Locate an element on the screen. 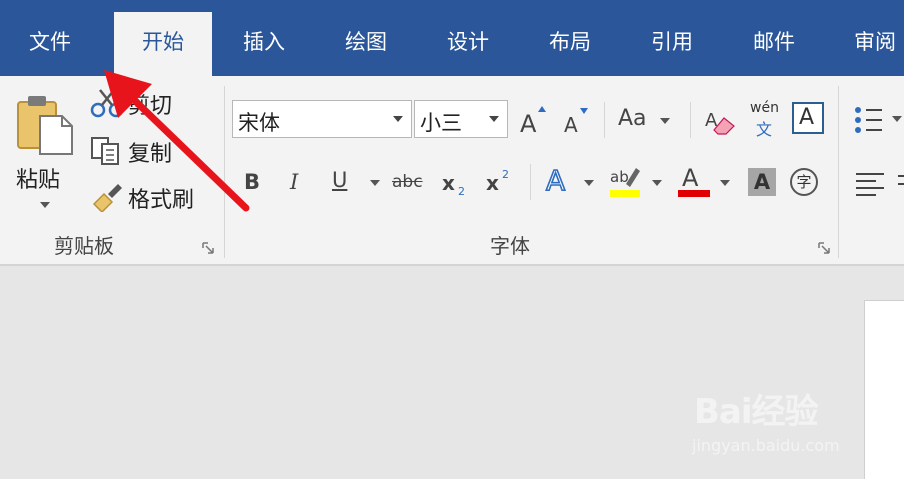  highlight-icon: ab is located at coordinates (625, 181).